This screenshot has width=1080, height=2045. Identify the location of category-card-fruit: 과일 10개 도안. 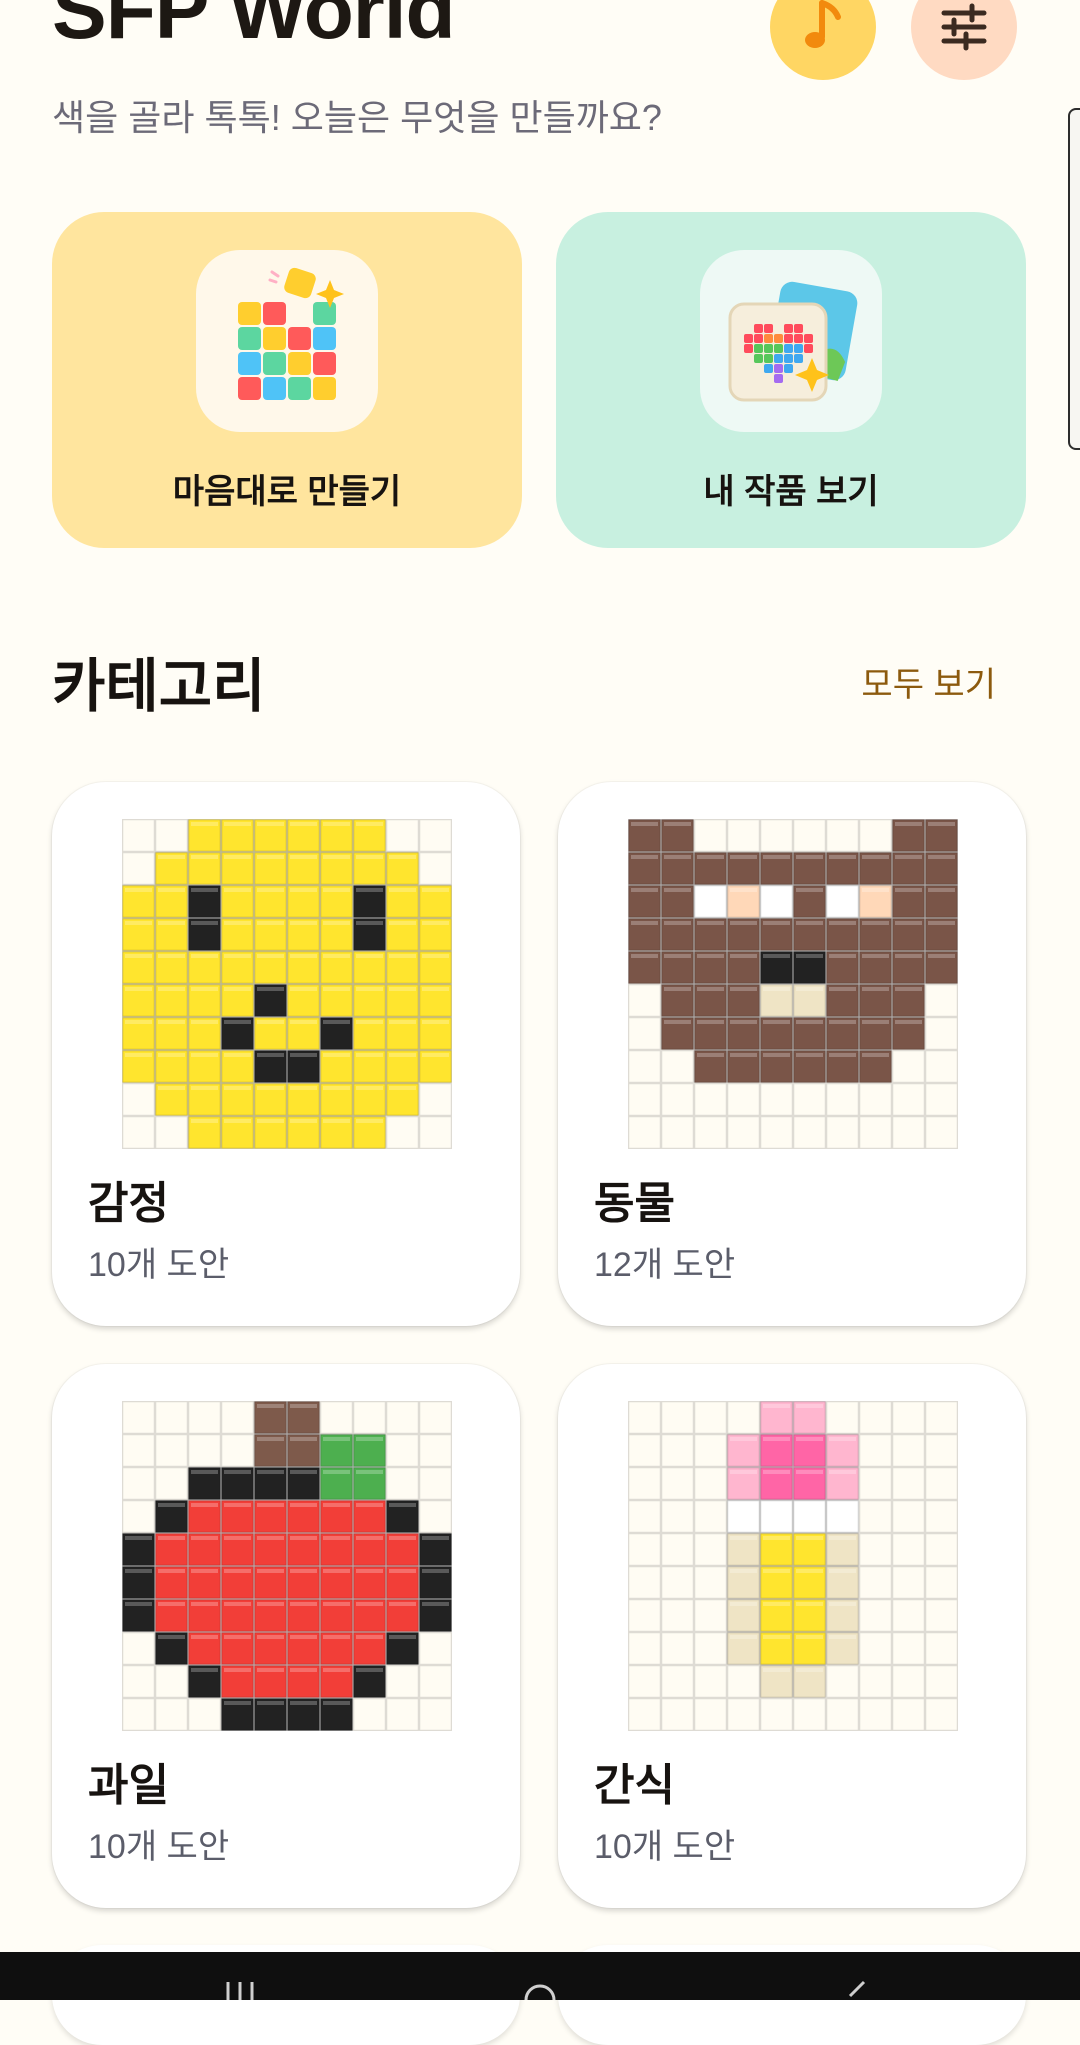
(286, 1636).